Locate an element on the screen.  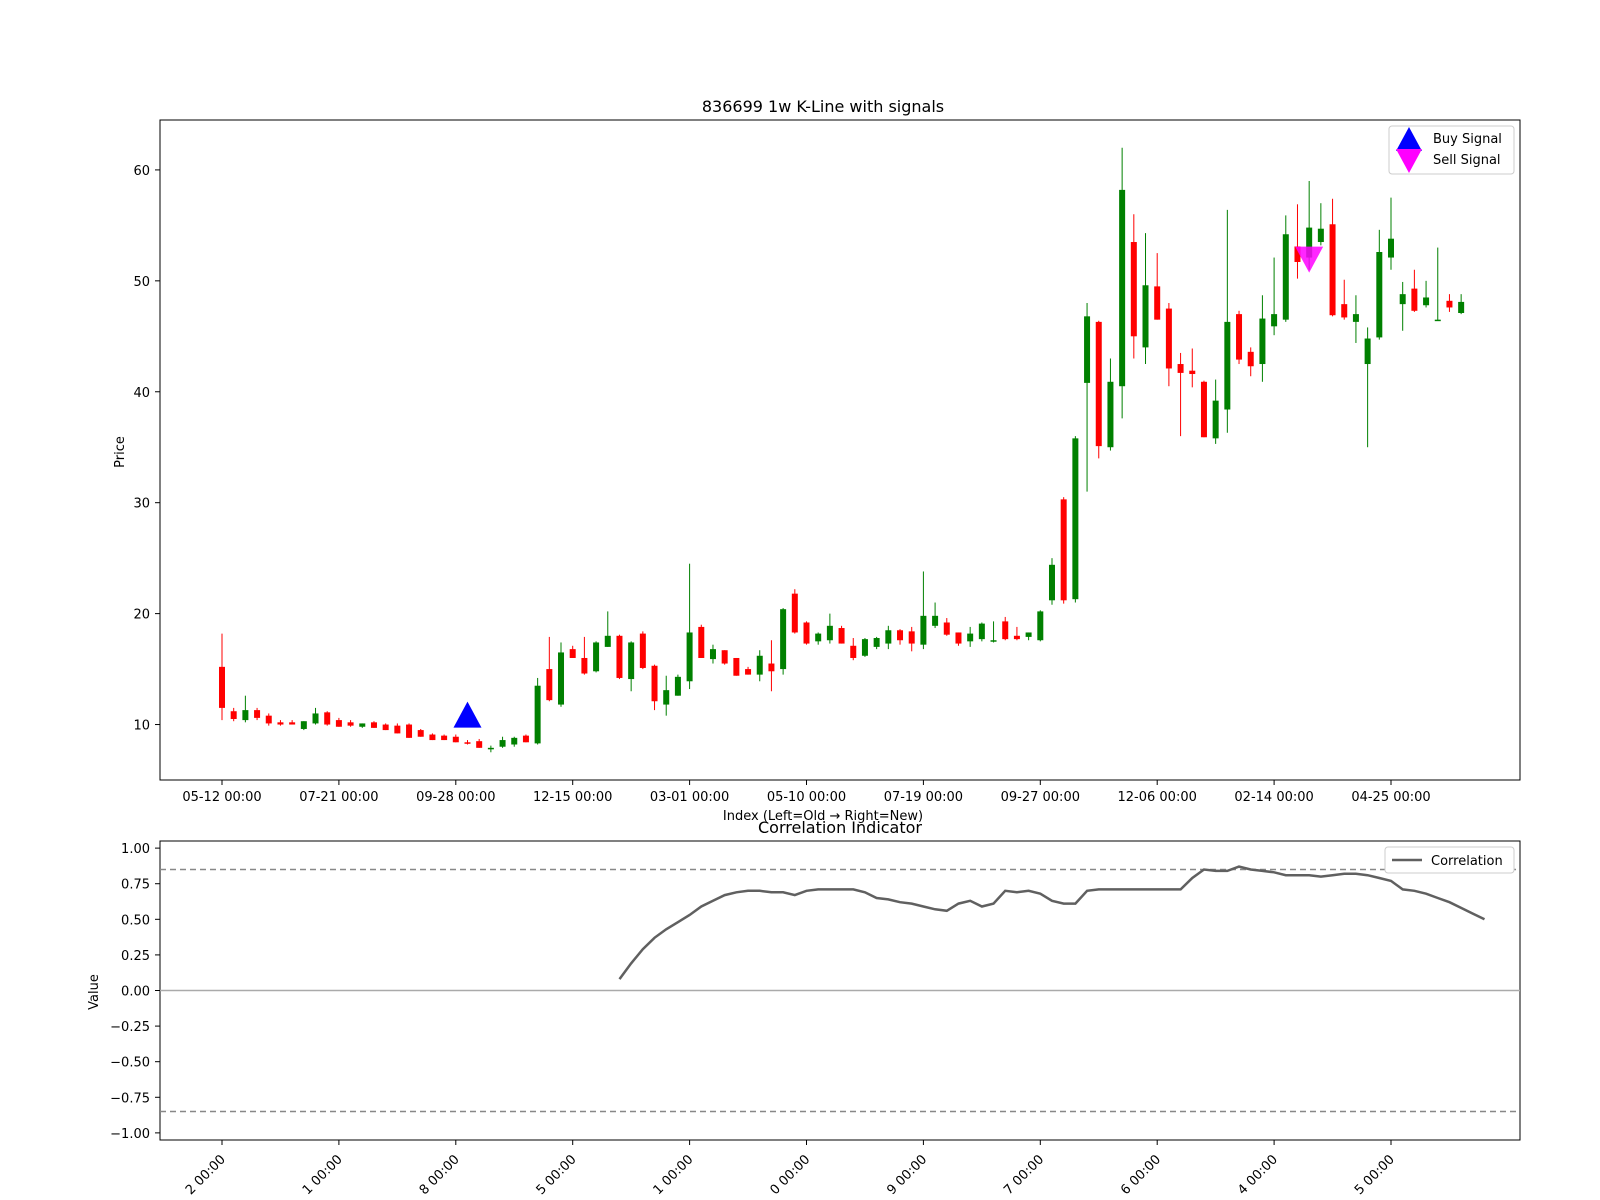
correlation-x-tick-label: 5 00:00 is located at coordinates (557, 1175).